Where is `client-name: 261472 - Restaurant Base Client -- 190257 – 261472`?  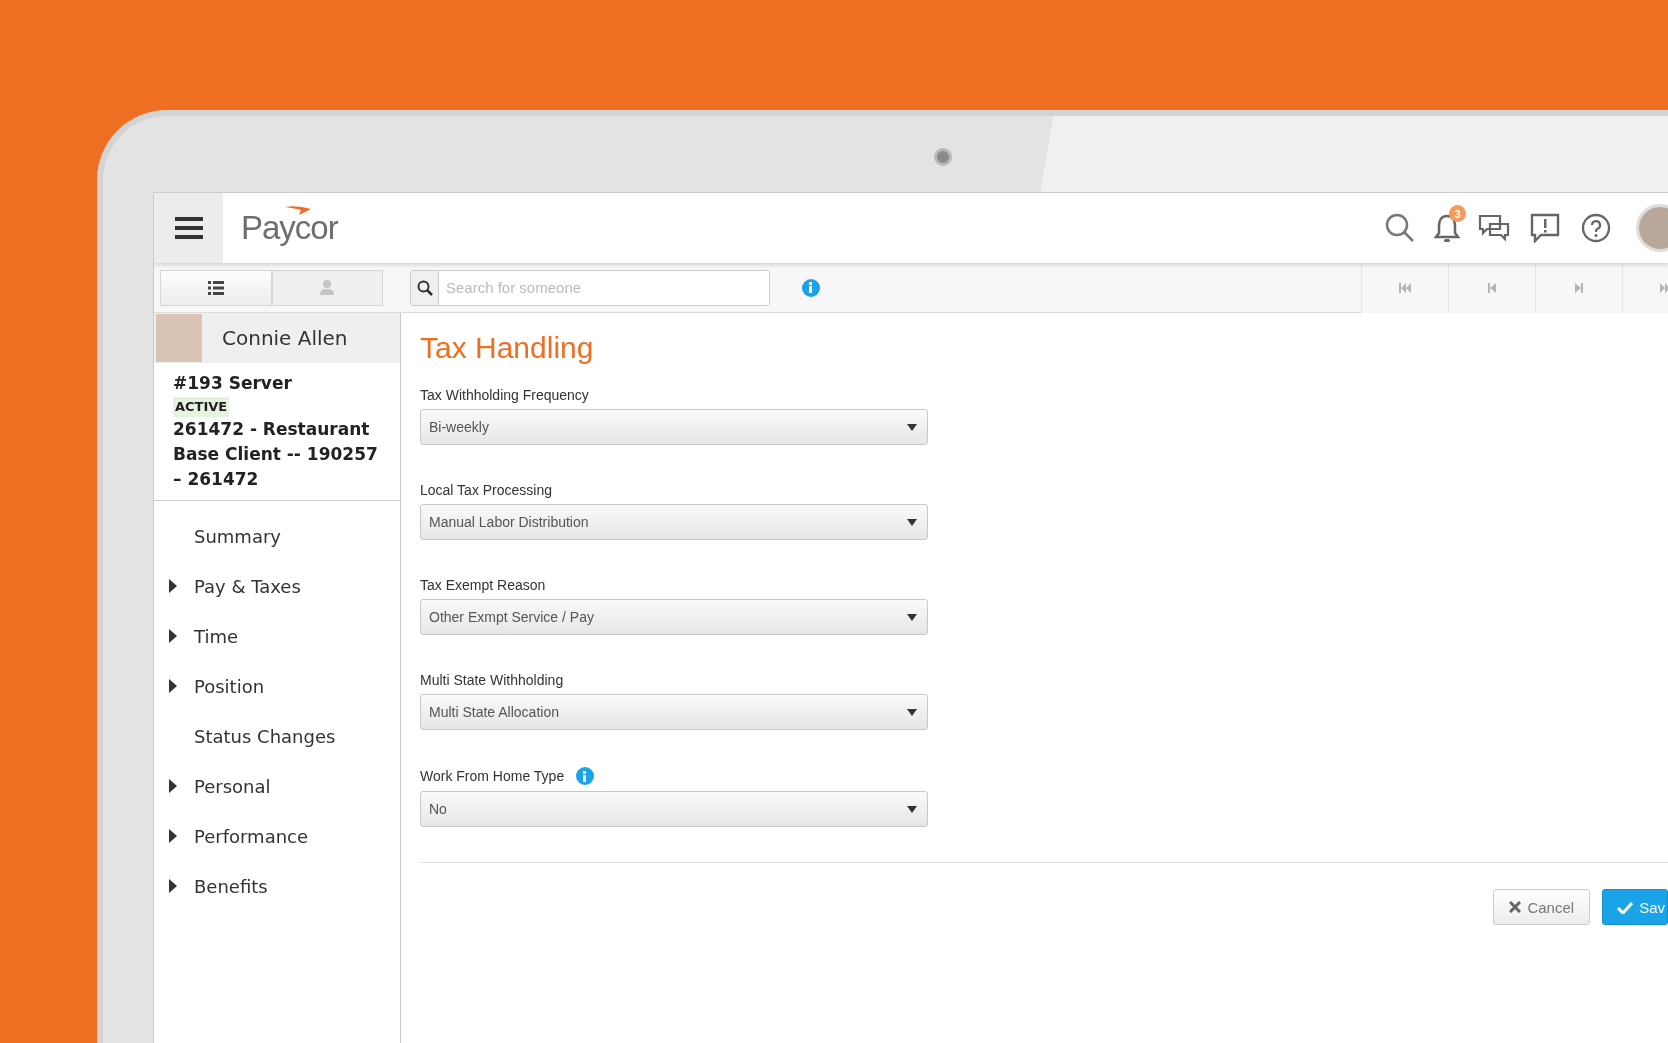 client-name: 261472 - Restaurant Base Client -- 190257 – 261472 is located at coordinates (276, 454).